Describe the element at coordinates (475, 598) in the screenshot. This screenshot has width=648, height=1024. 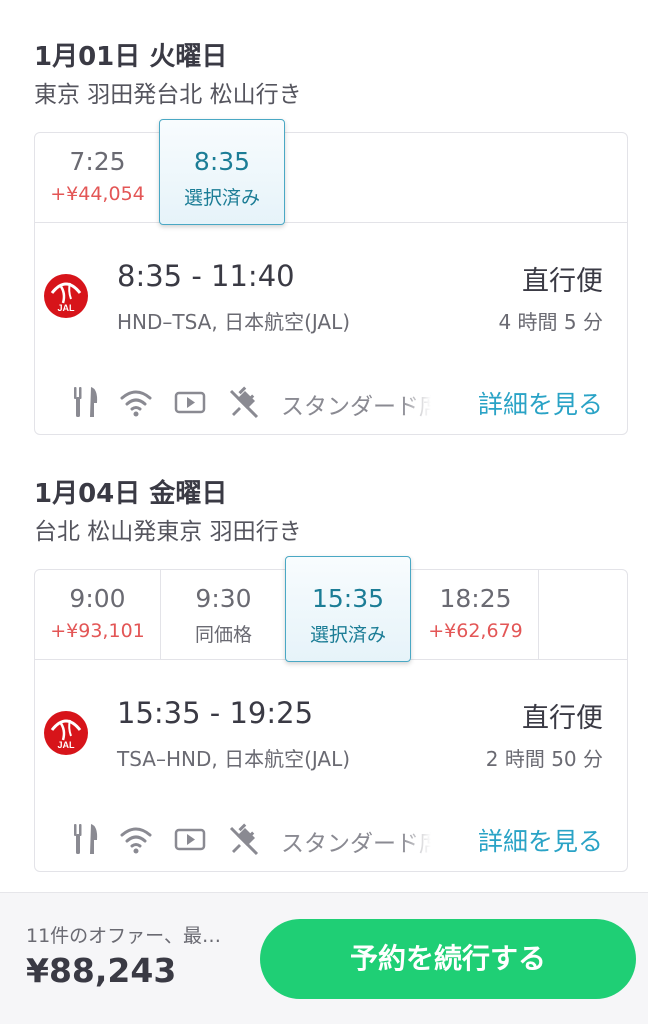
I see `slot-time: 18:25` at that location.